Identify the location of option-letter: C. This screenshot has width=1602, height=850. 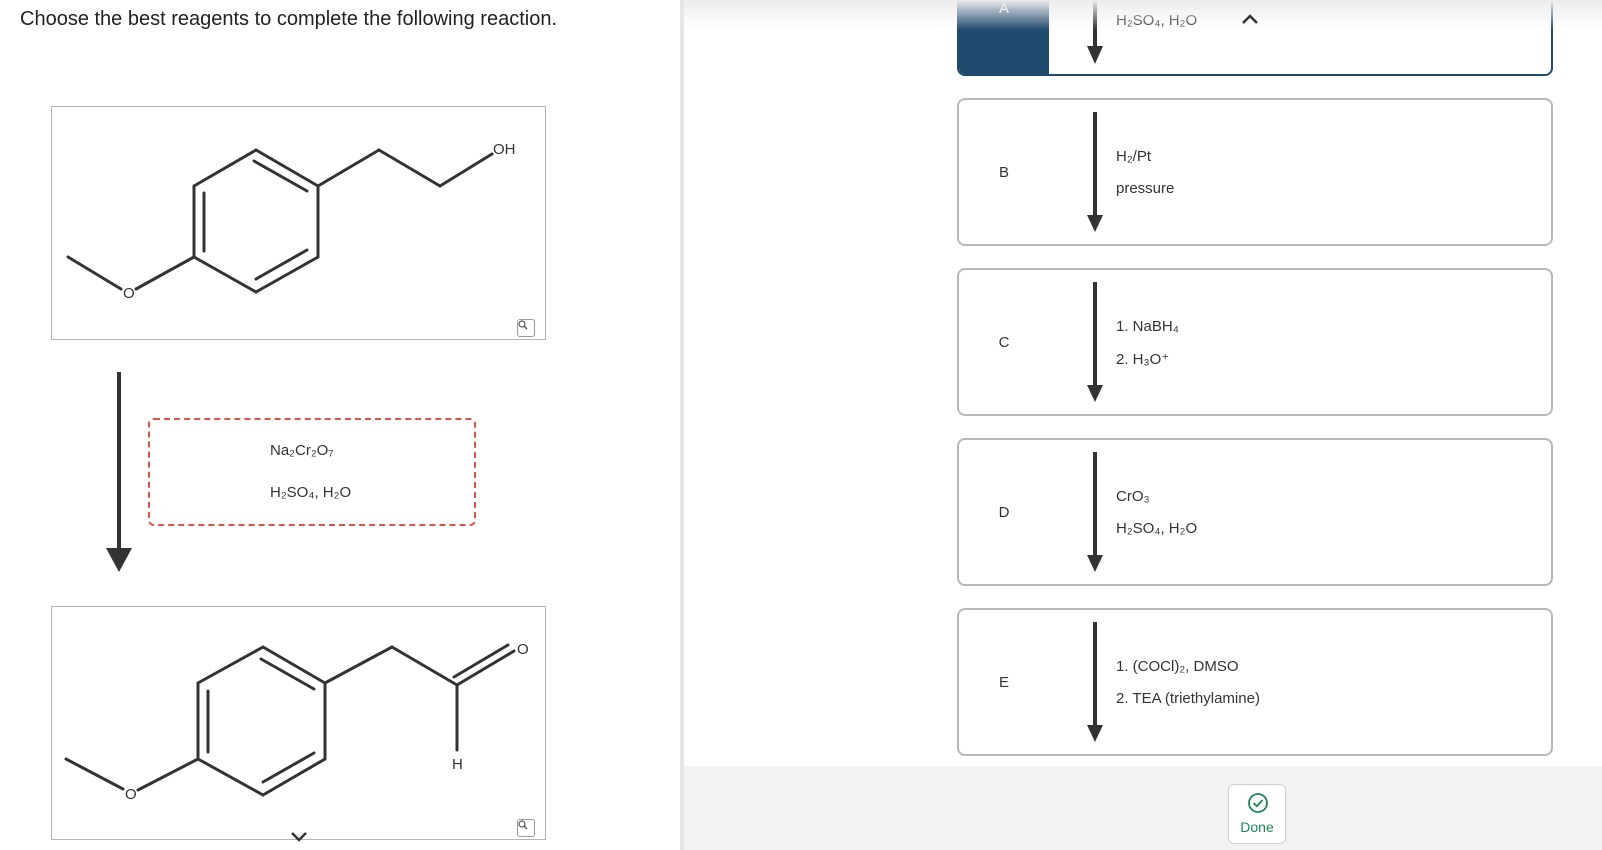
(1004, 342).